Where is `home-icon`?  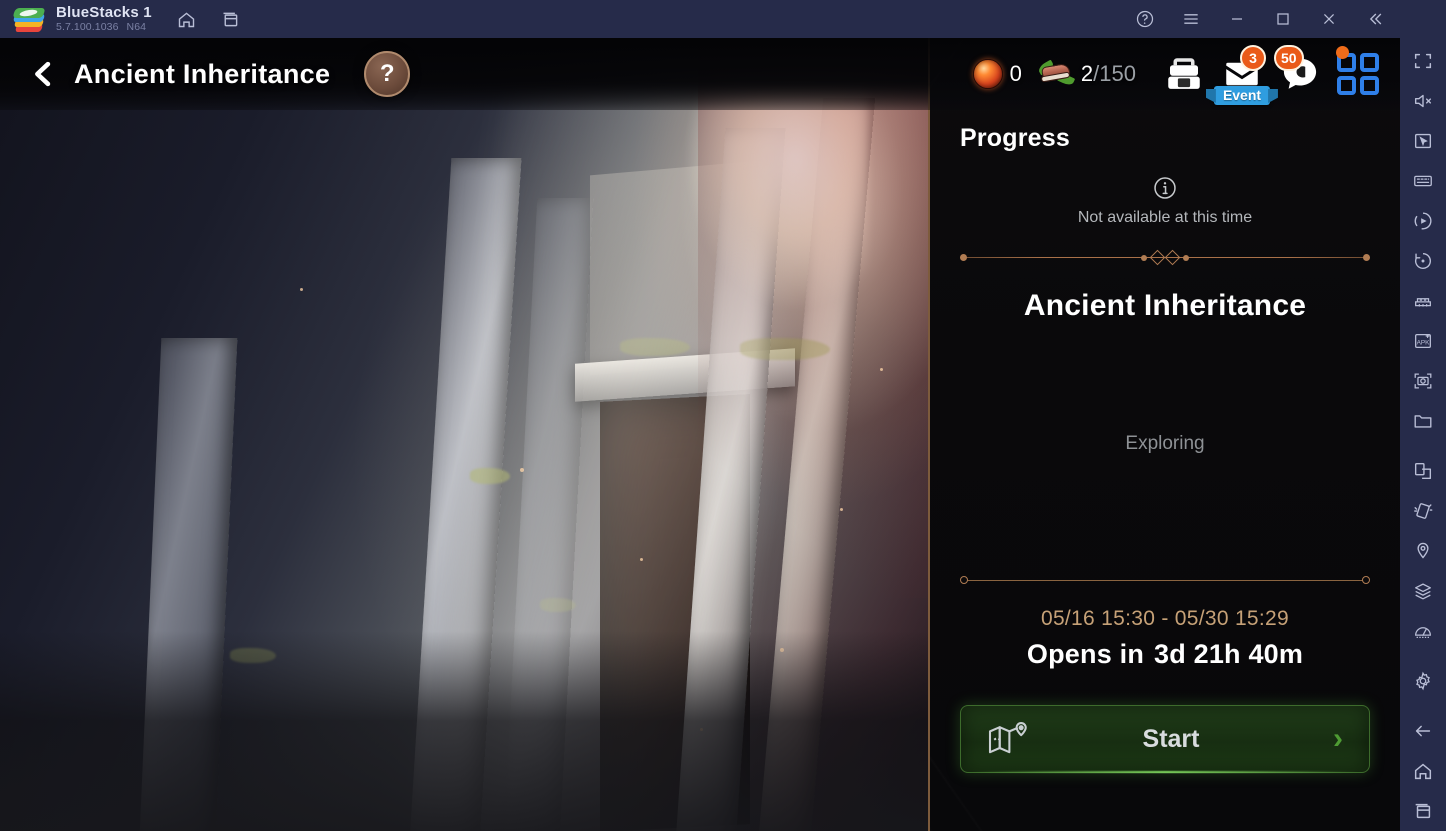 home-icon is located at coordinates (187, 19).